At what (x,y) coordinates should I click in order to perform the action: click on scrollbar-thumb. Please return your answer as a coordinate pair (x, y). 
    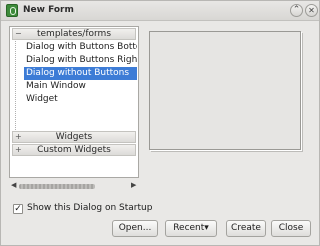
    Looking at the image, I should click on (57, 186).